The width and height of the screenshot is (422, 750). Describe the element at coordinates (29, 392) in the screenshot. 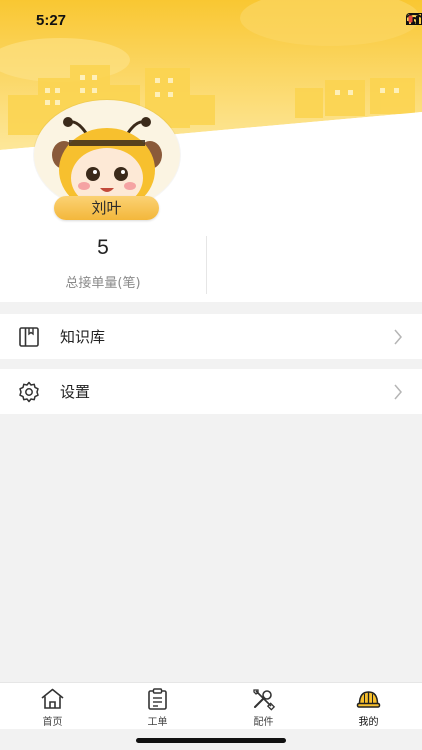

I see `gear-icon` at that location.